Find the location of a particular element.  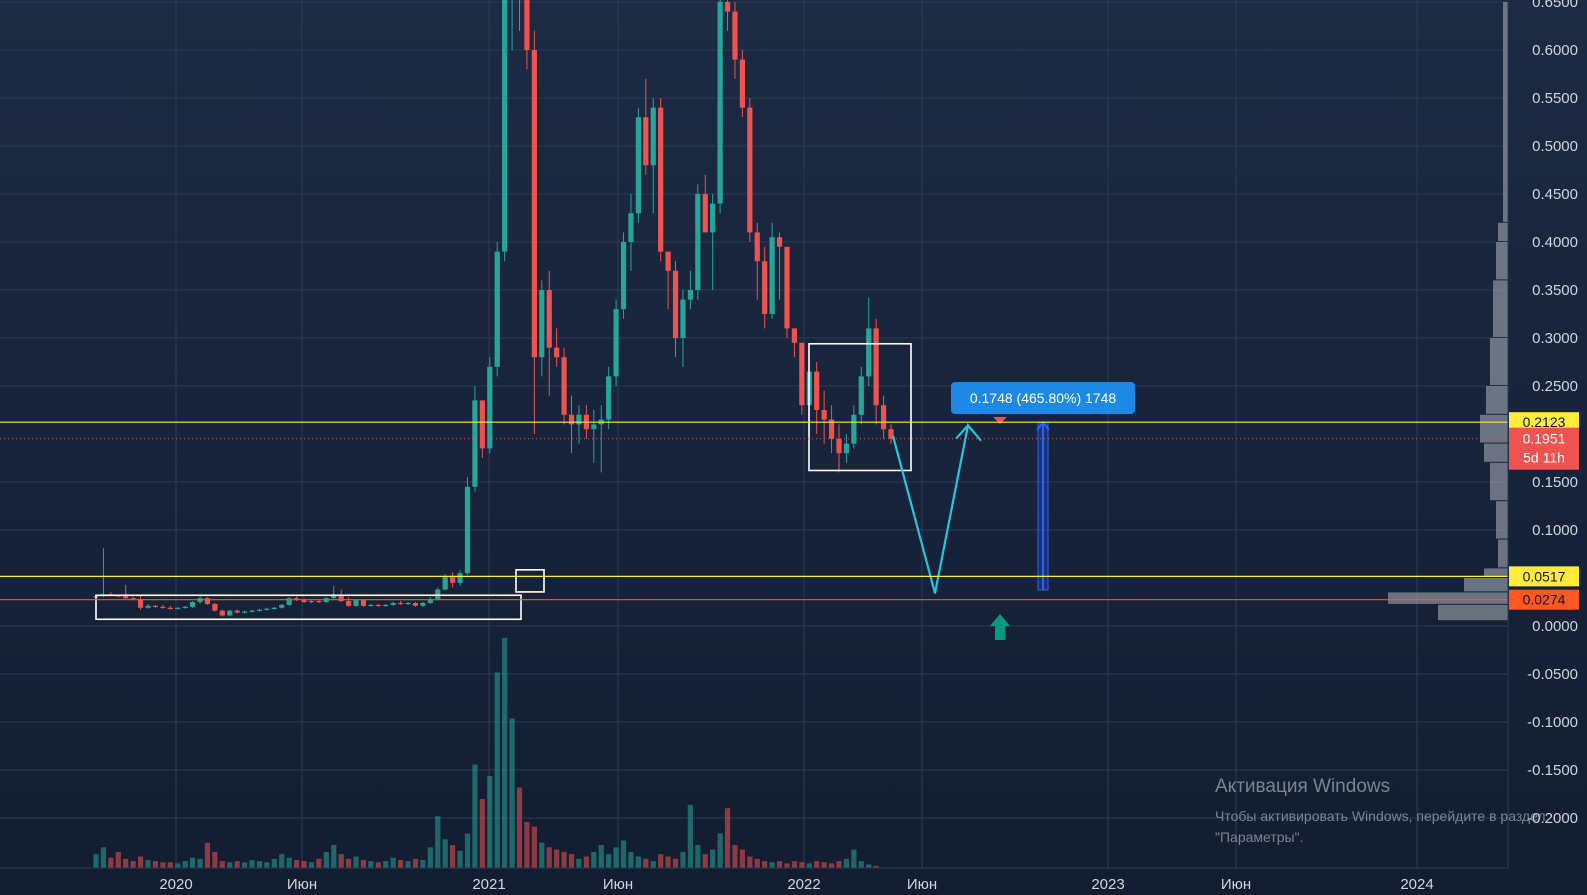

time-label-2: 2021 is located at coordinates (488, 884).